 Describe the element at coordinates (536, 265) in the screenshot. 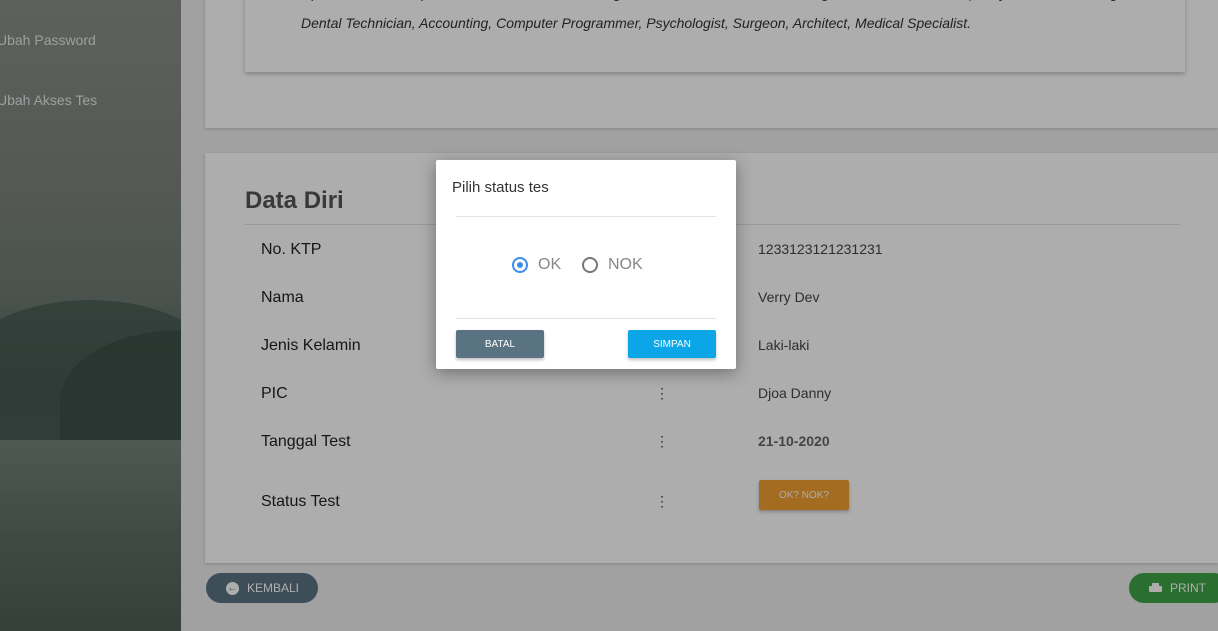

I see `radio-ok: OK` at that location.